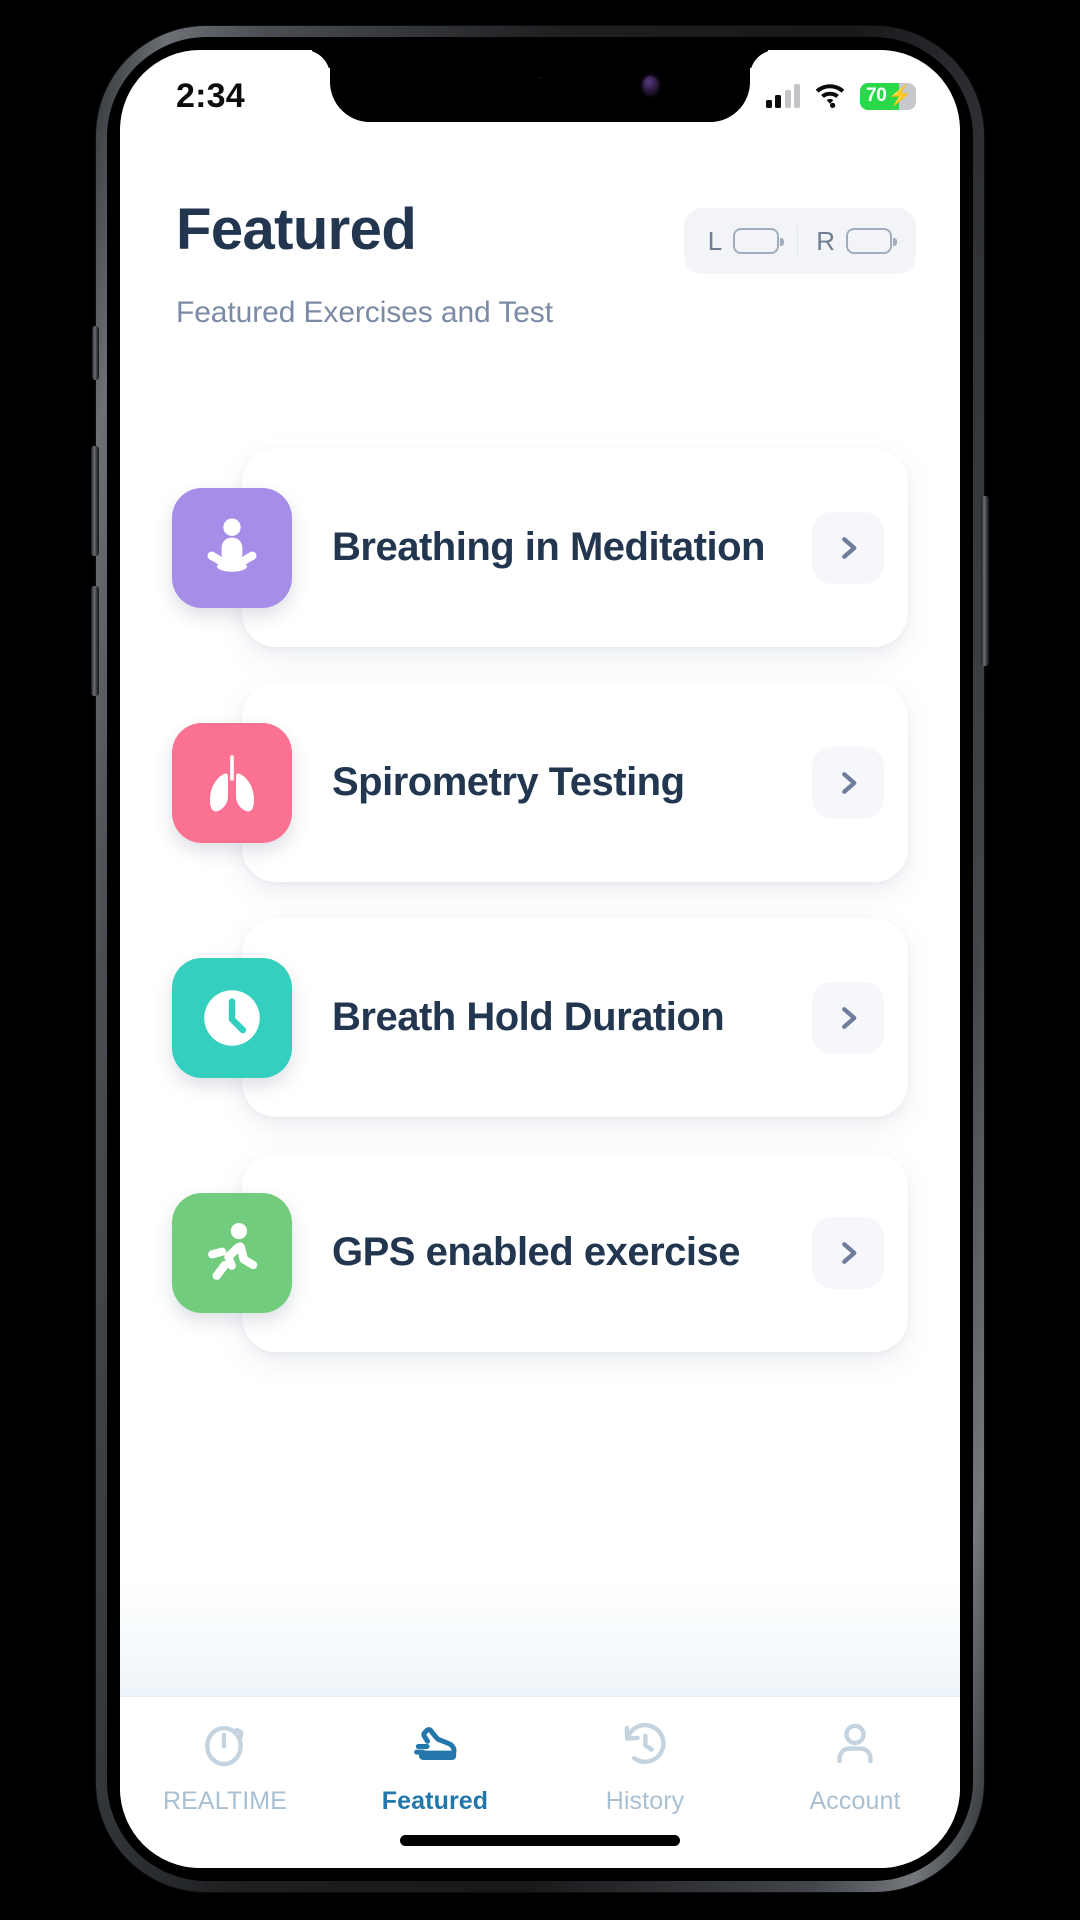 This screenshot has height=1920, width=1080. I want to click on wifi-icon, so click(830, 95).